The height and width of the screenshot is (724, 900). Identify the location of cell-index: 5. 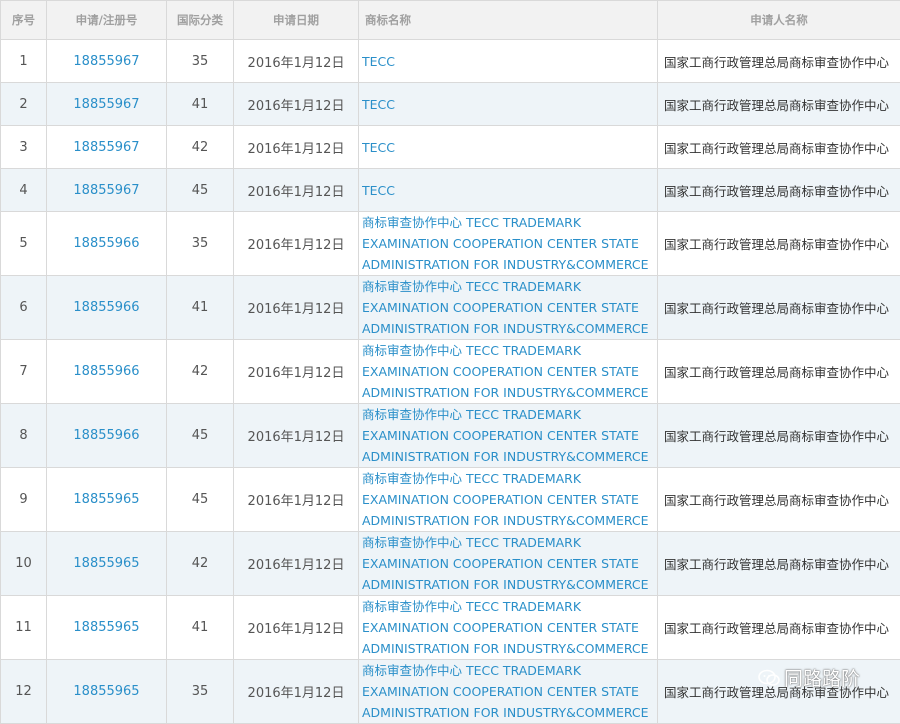
(24, 244).